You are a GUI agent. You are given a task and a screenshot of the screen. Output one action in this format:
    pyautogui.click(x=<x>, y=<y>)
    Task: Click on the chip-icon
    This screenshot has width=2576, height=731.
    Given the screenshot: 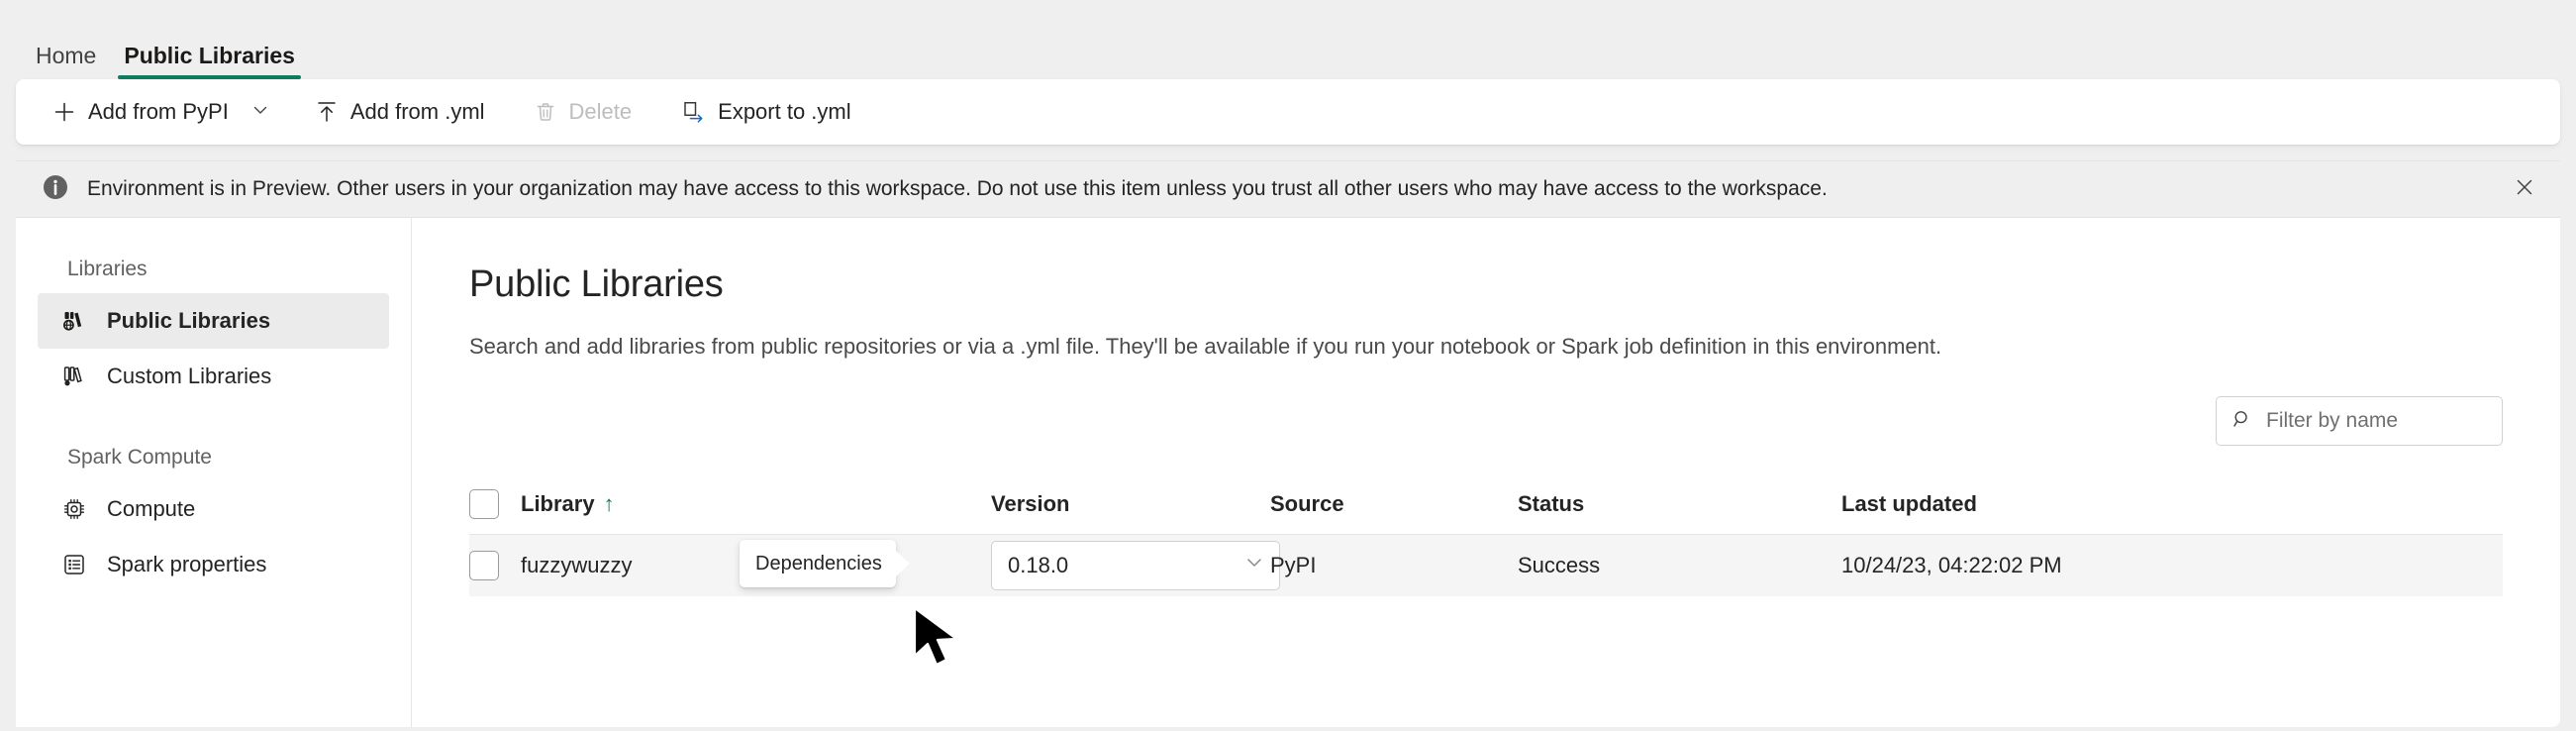 What is the action you would take?
    pyautogui.click(x=74, y=509)
    